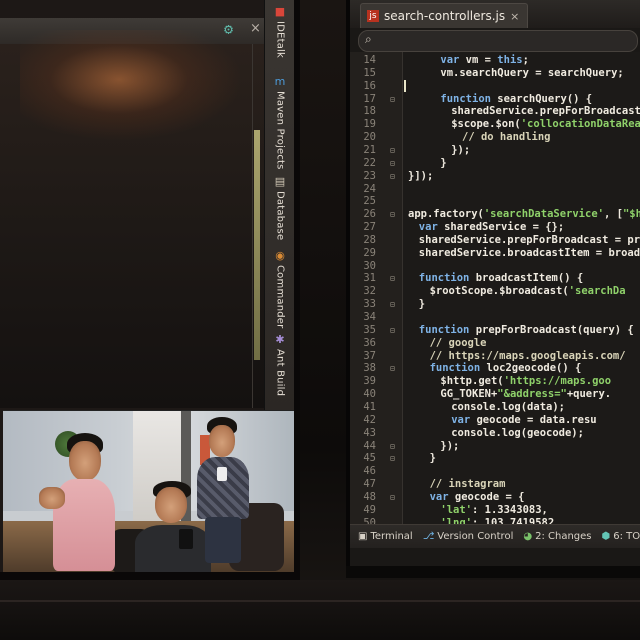  Describe the element at coordinates (517, 432) in the screenshot. I see `code-text: console.log(geocode);` at that location.